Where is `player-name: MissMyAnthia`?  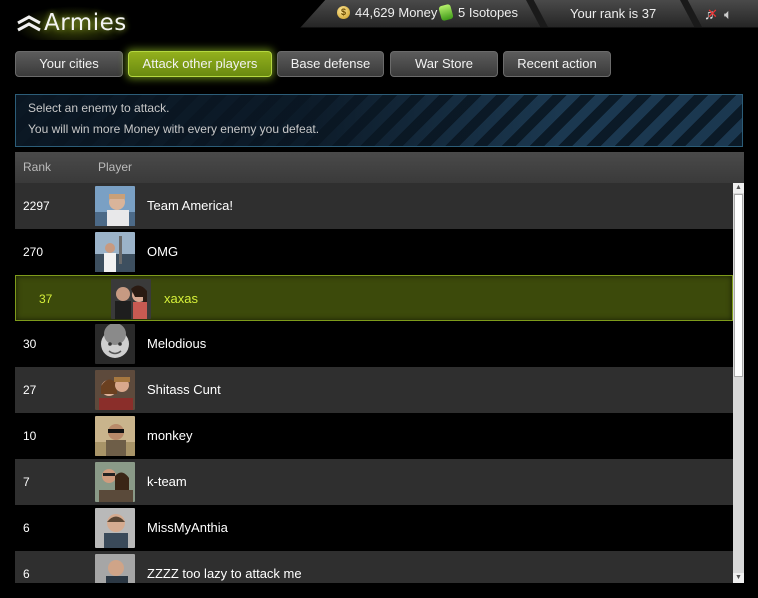
player-name: MissMyAnthia is located at coordinates (187, 527).